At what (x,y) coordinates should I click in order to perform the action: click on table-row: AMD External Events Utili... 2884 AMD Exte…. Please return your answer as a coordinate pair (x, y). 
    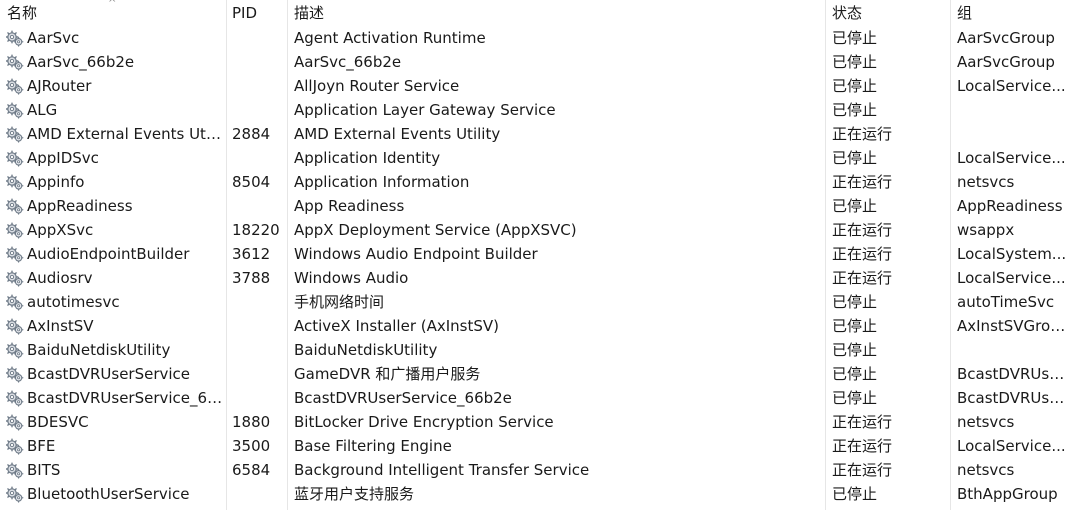
    Looking at the image, I should click on (538, 134).